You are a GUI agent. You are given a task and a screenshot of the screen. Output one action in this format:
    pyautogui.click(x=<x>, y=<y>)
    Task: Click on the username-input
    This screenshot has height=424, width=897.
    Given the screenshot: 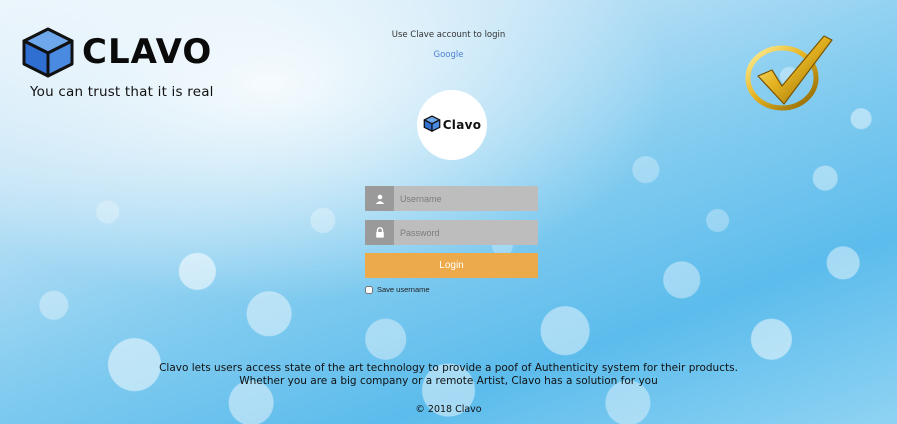 What is the action you would take?
    pyautogui.click(x=466, y=198)
    